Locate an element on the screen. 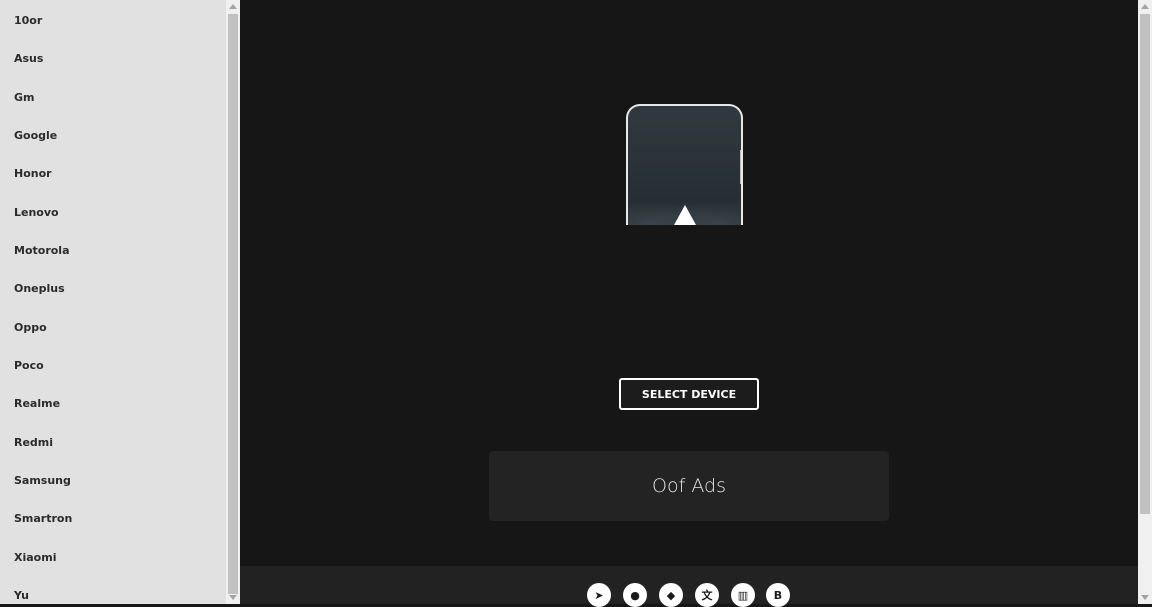 The height and width of the screenshot is (607, 1152). select-device-button: SELECT DEVICE is located at coordinates (689, 394).